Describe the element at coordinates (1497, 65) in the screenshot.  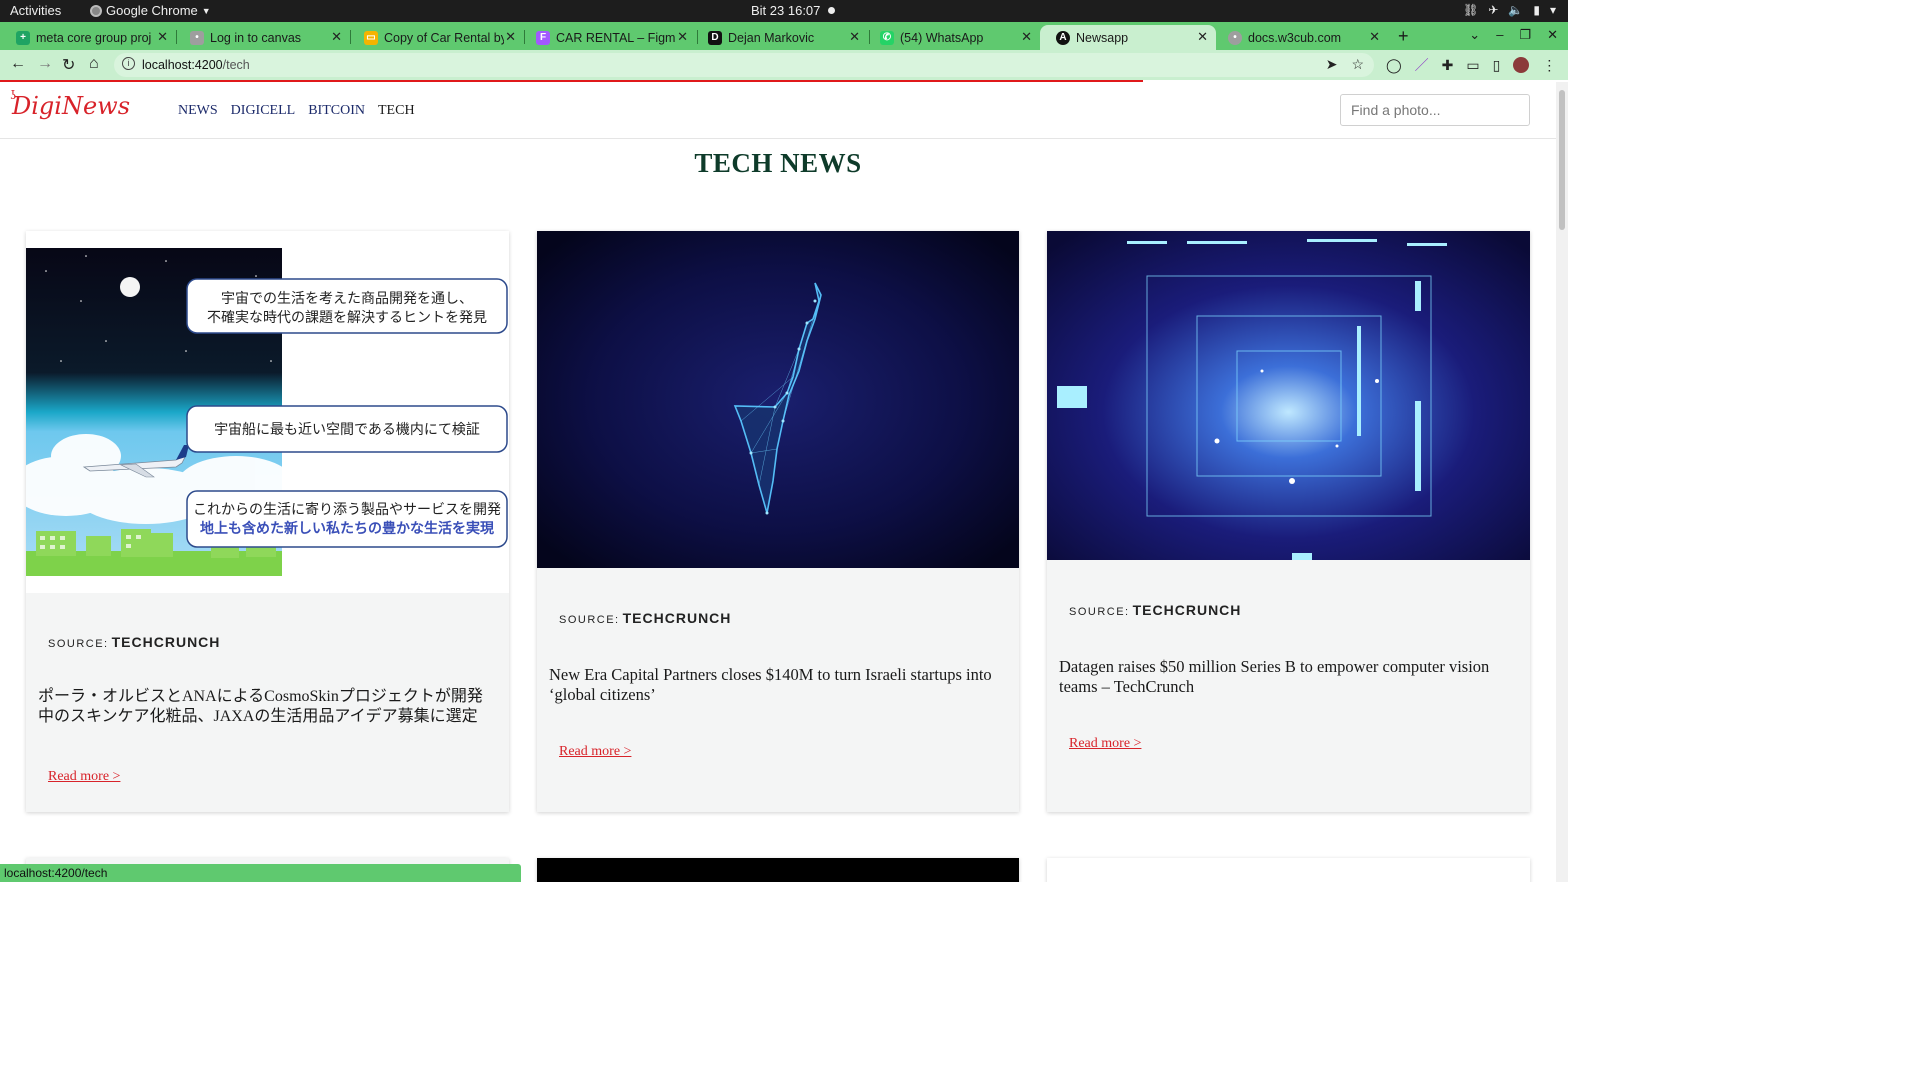
I see `side-panel-icon: ▯` at that location.